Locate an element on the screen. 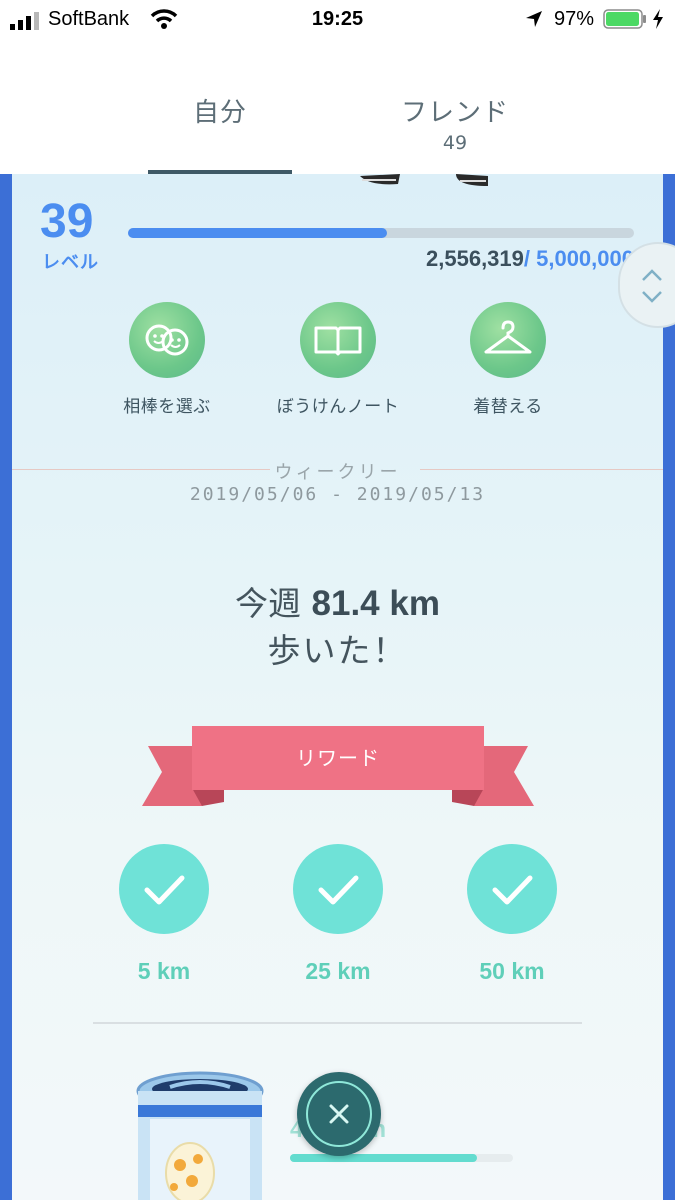  milestone-25km: 25 km is located at coordinates (338, 914).